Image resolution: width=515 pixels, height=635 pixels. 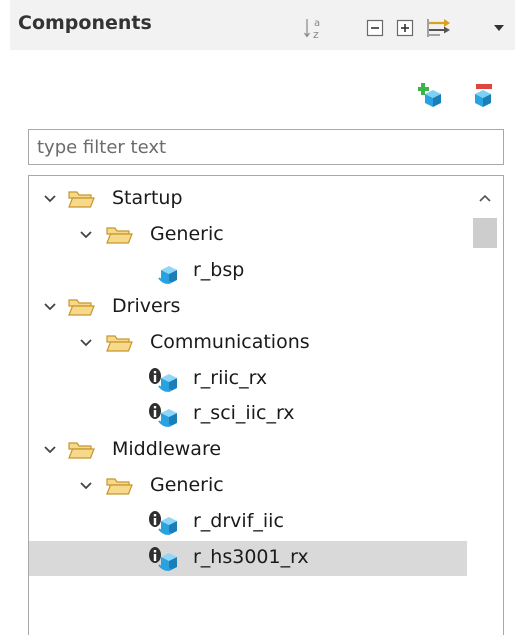 I want to click on view-menu-button, so click(x=499, y=28).